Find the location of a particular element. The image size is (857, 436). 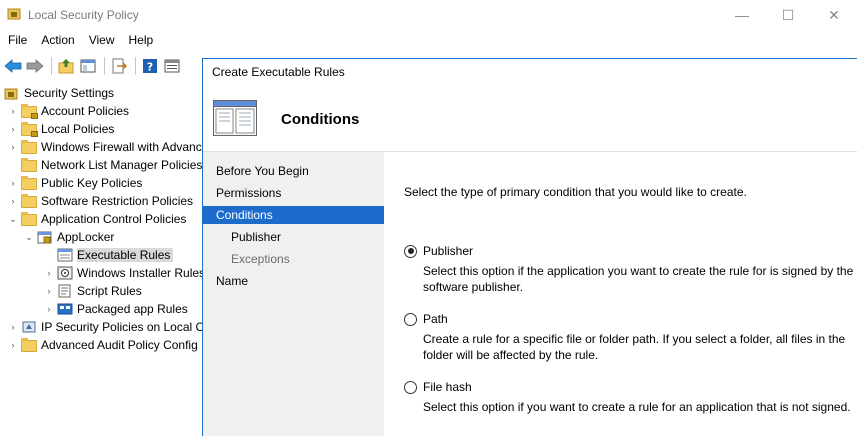

step-conditions: Conditions is located at coordinates (293, 215).